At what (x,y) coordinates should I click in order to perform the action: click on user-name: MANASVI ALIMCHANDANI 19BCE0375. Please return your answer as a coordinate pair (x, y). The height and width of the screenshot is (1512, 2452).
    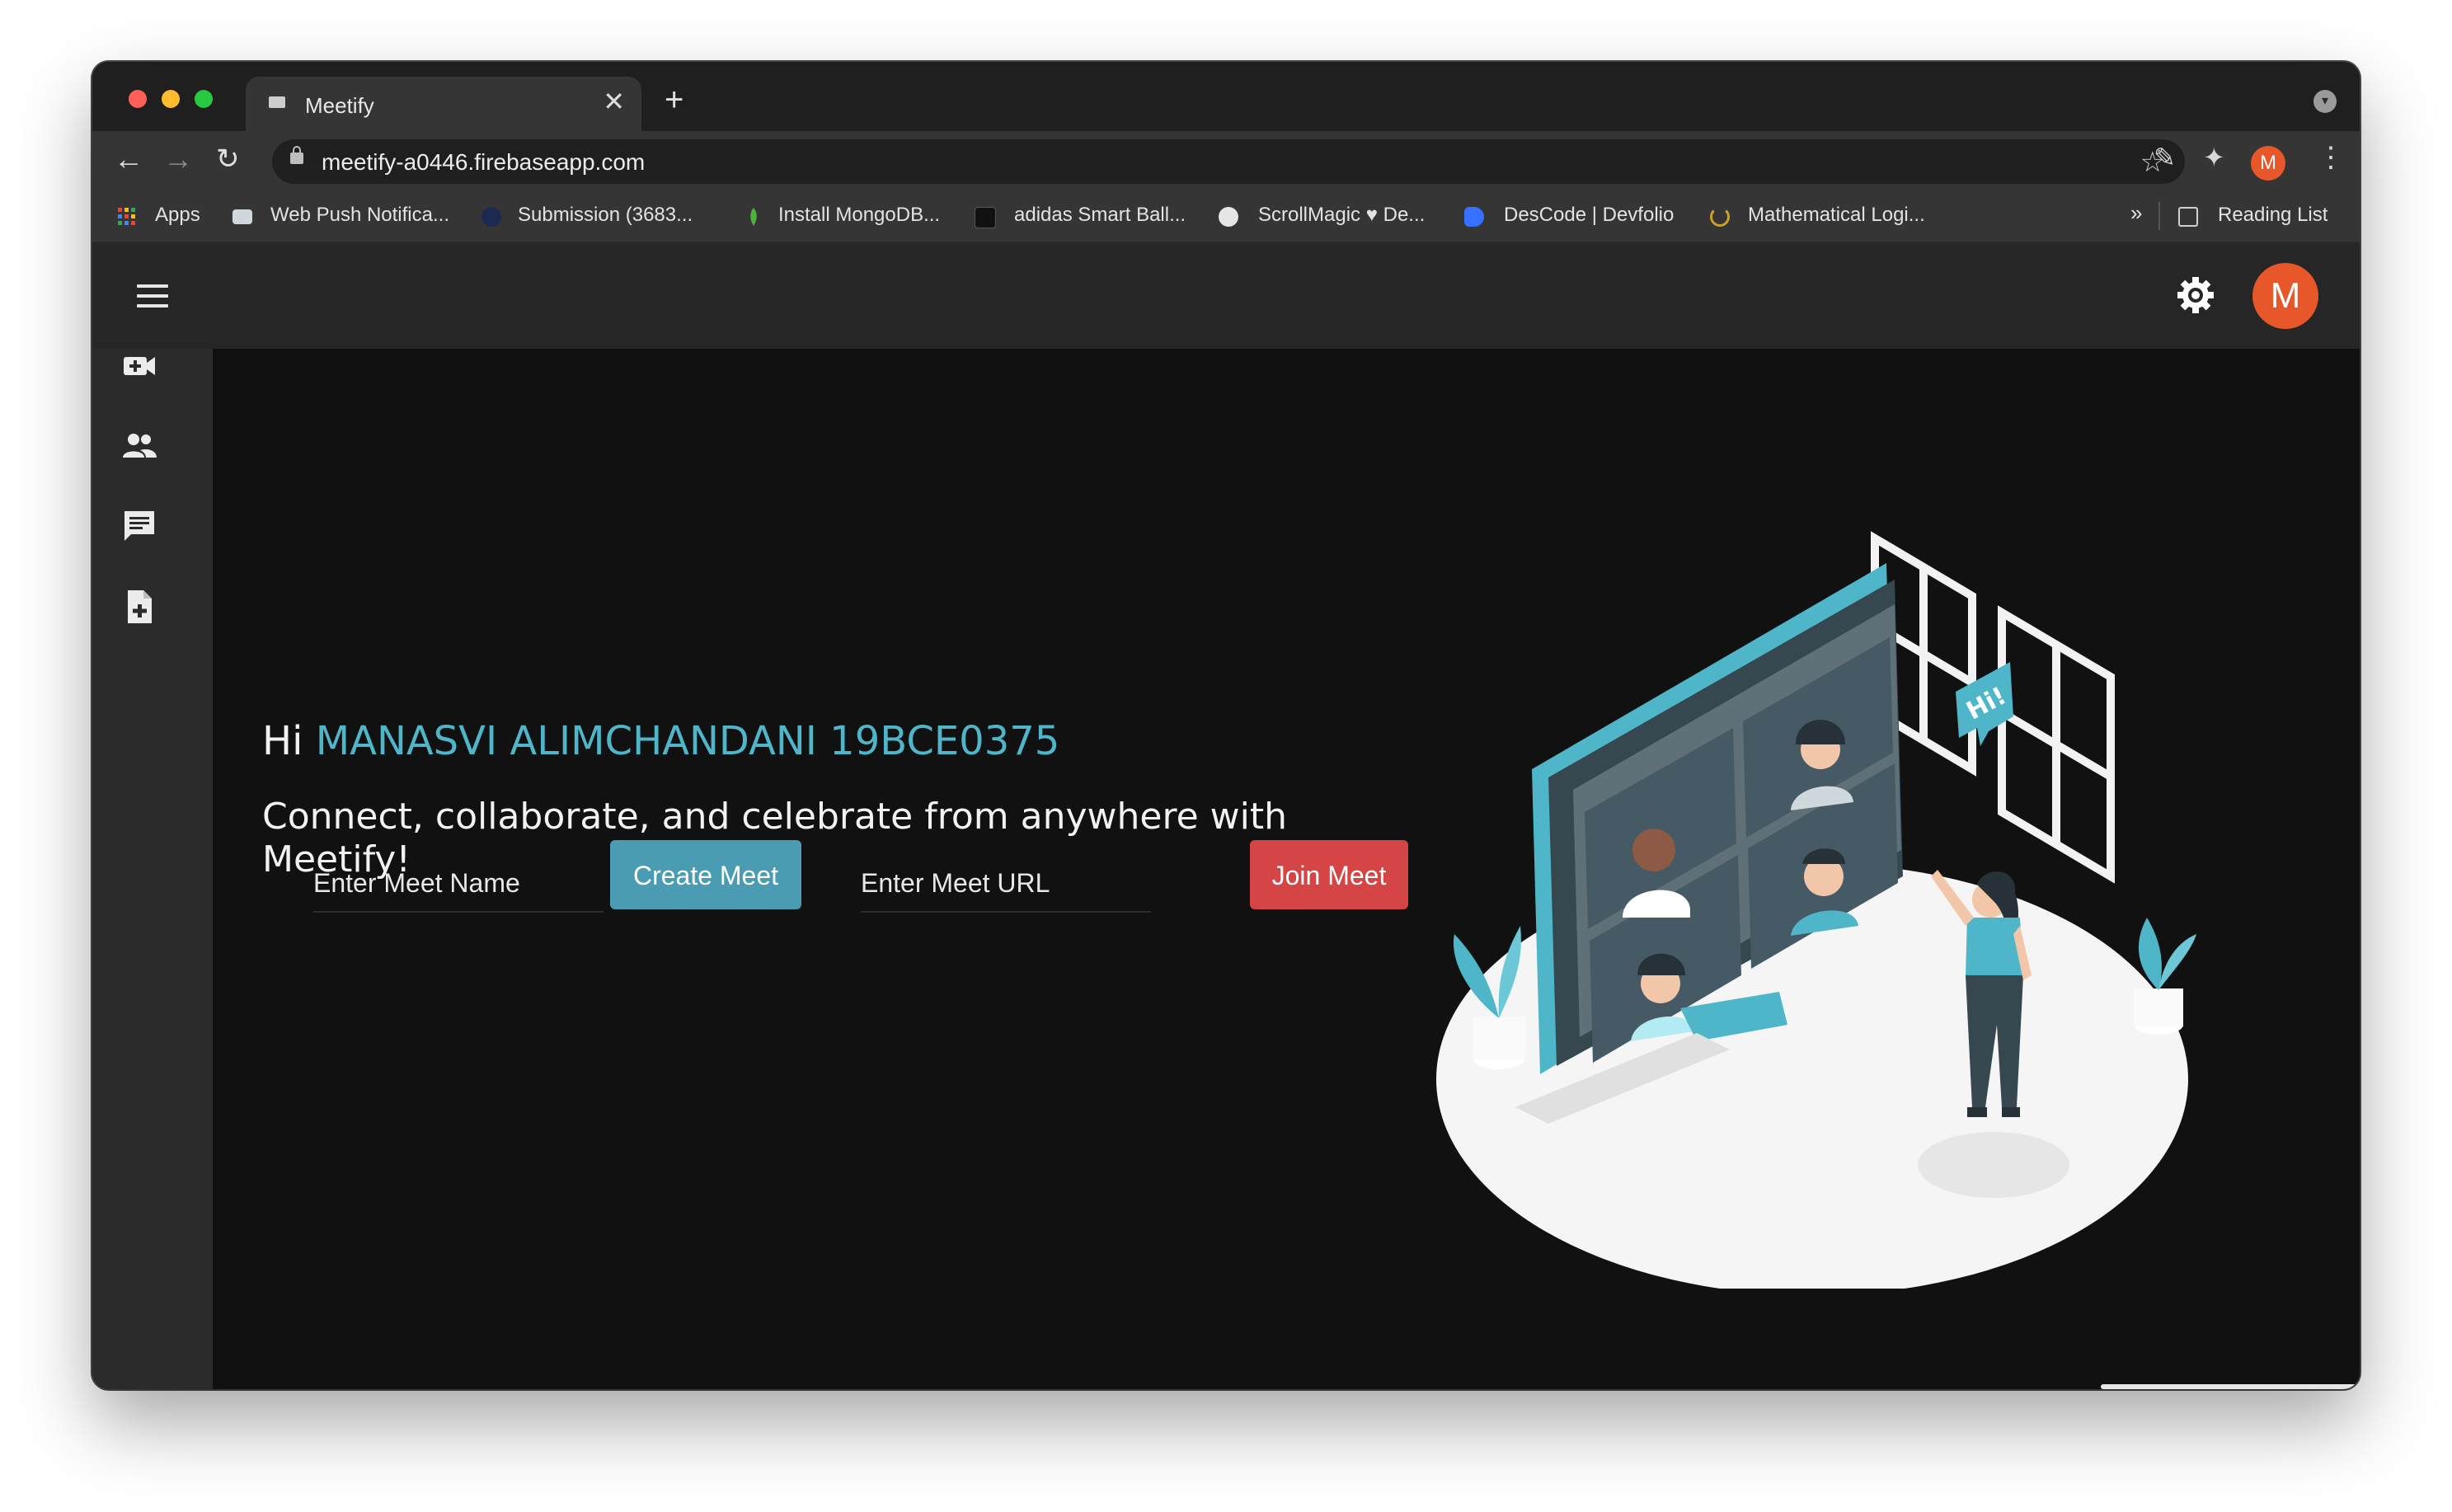
    Looking at the image, I should click on (687, 741).